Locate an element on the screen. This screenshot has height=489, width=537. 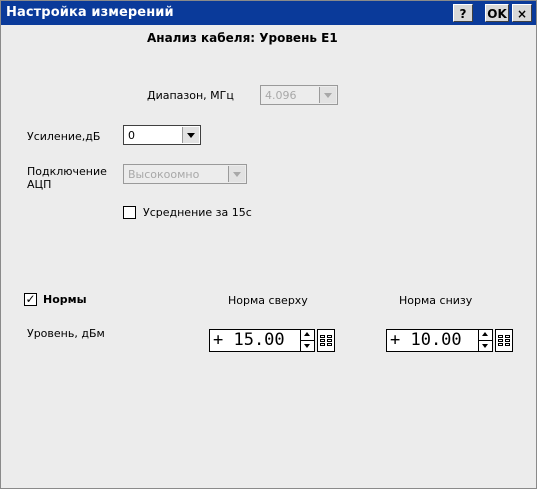
adc-label: Подключение АЦП is located at coordinates (67, 178).